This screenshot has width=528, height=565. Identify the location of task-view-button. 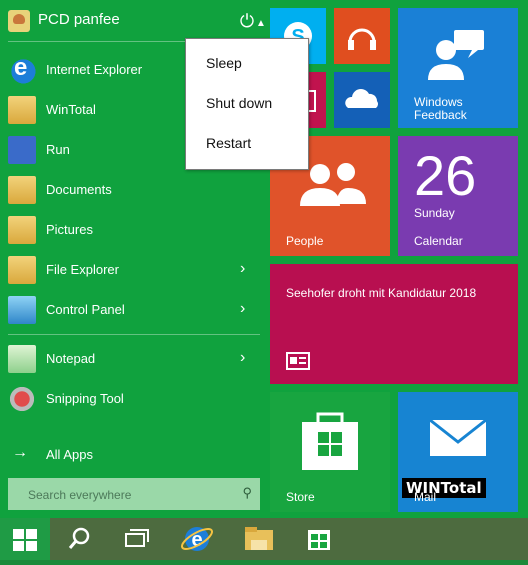
(137, 539).